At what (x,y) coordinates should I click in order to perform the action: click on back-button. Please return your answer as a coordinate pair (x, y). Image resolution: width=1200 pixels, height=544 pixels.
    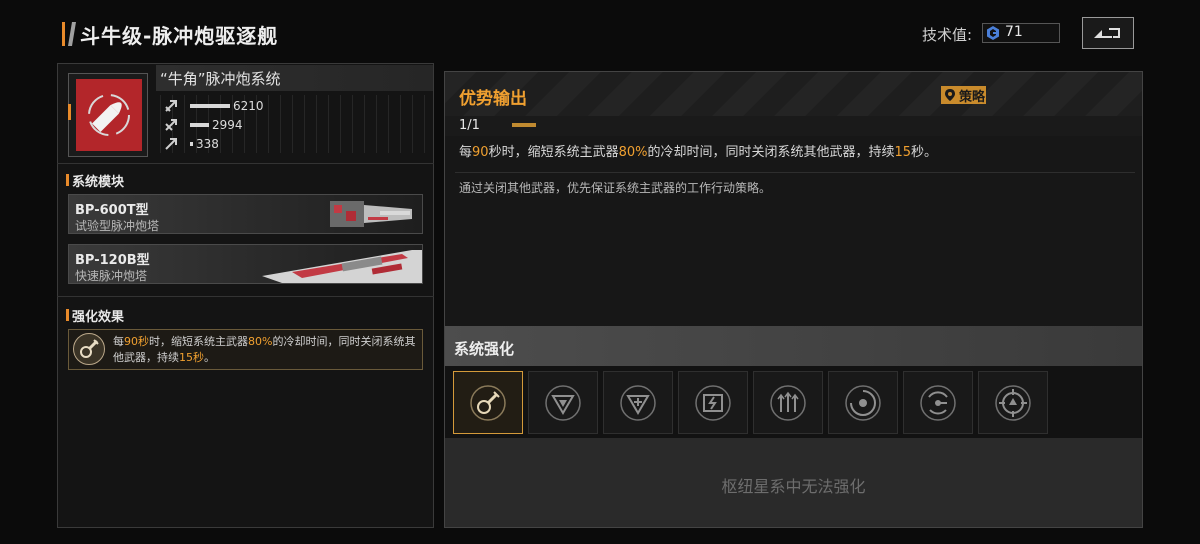
    Looking at the image, I should click on (1108, 33).